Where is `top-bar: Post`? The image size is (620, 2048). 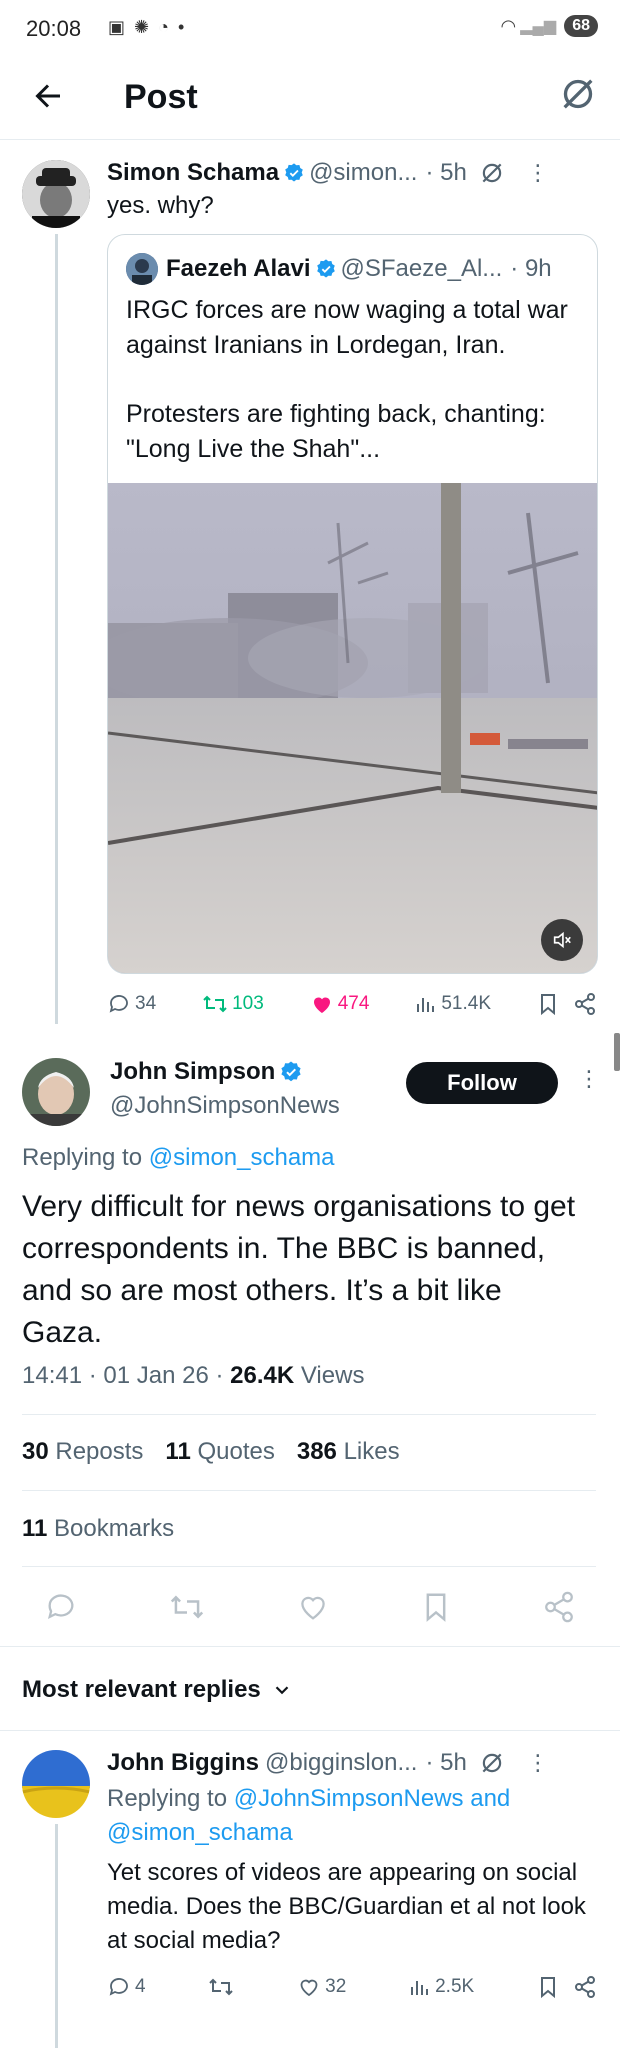
top-bar: Post is located at coordinates (310, 99).